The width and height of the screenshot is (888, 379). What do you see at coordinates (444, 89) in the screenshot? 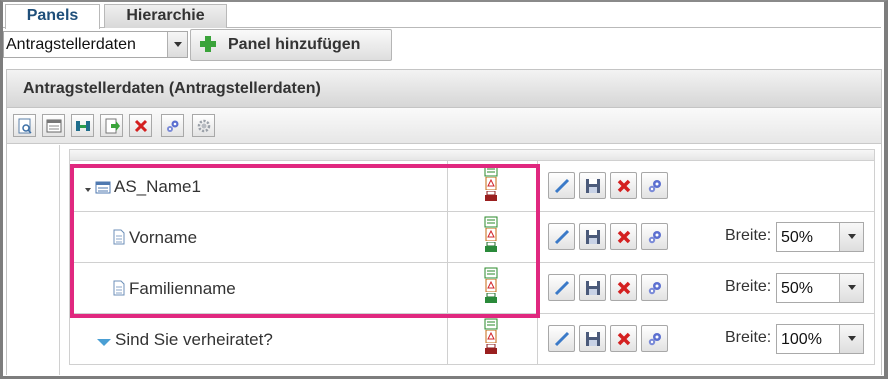
I see `panel-header: Antragstellerdaten (Antragstellerdaten)` at bounding box center [444, 89].